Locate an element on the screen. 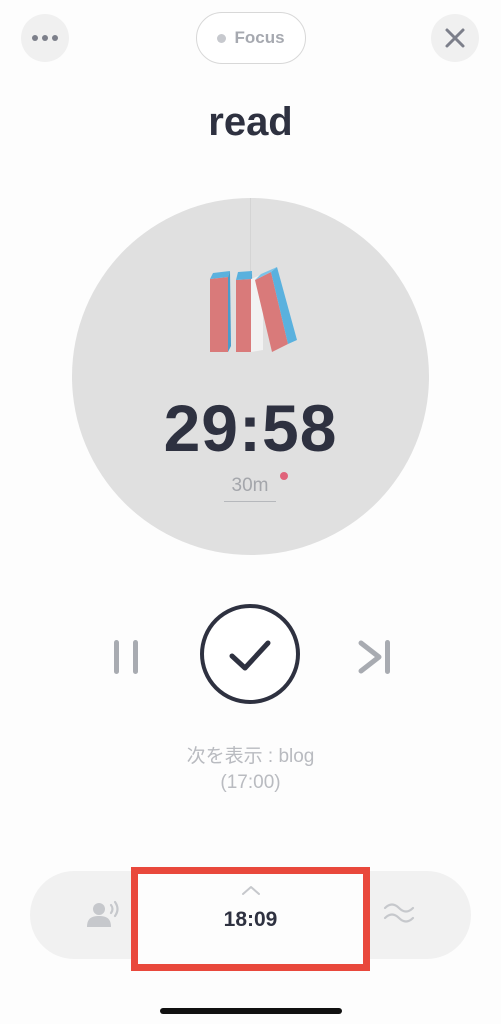 Image resolution: width=501 pixels, height=1024 pixels. pause-button is located at coordinates (126, 657).